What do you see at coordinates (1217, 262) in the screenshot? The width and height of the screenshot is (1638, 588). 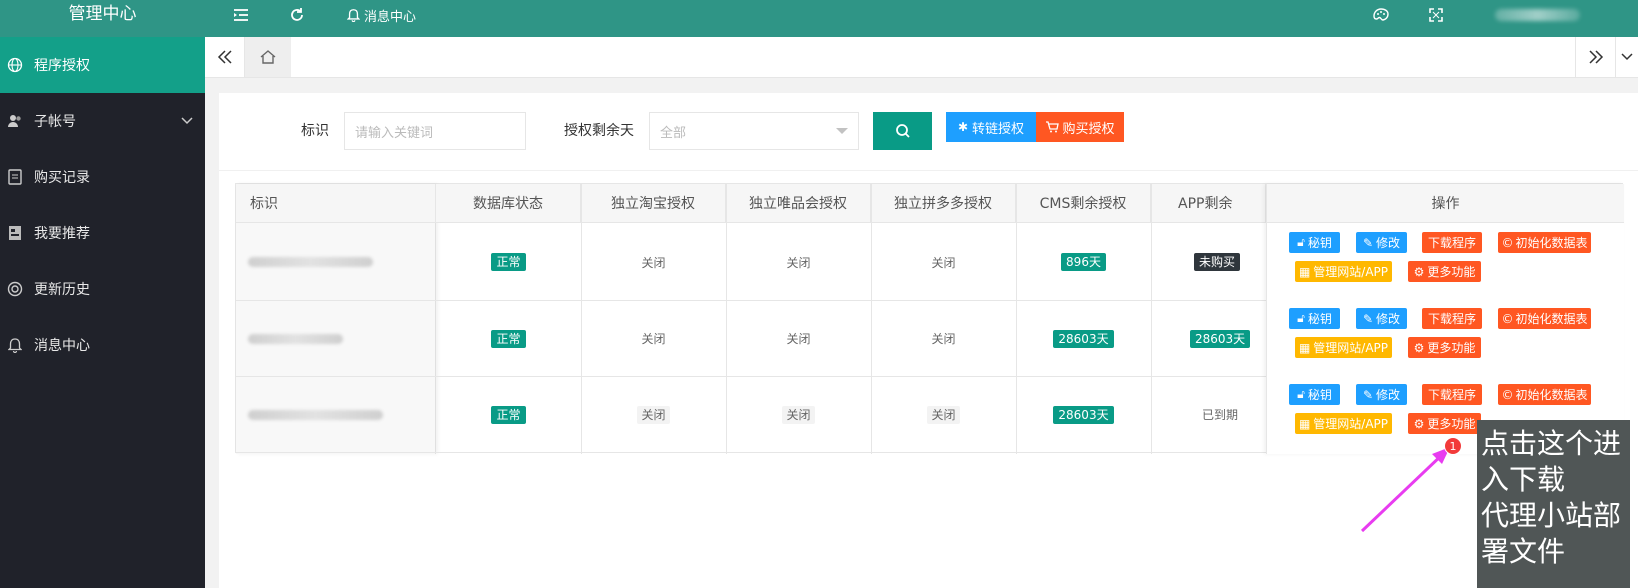 I see `app-badge: 未购买` at bounding box center [1217, 262].